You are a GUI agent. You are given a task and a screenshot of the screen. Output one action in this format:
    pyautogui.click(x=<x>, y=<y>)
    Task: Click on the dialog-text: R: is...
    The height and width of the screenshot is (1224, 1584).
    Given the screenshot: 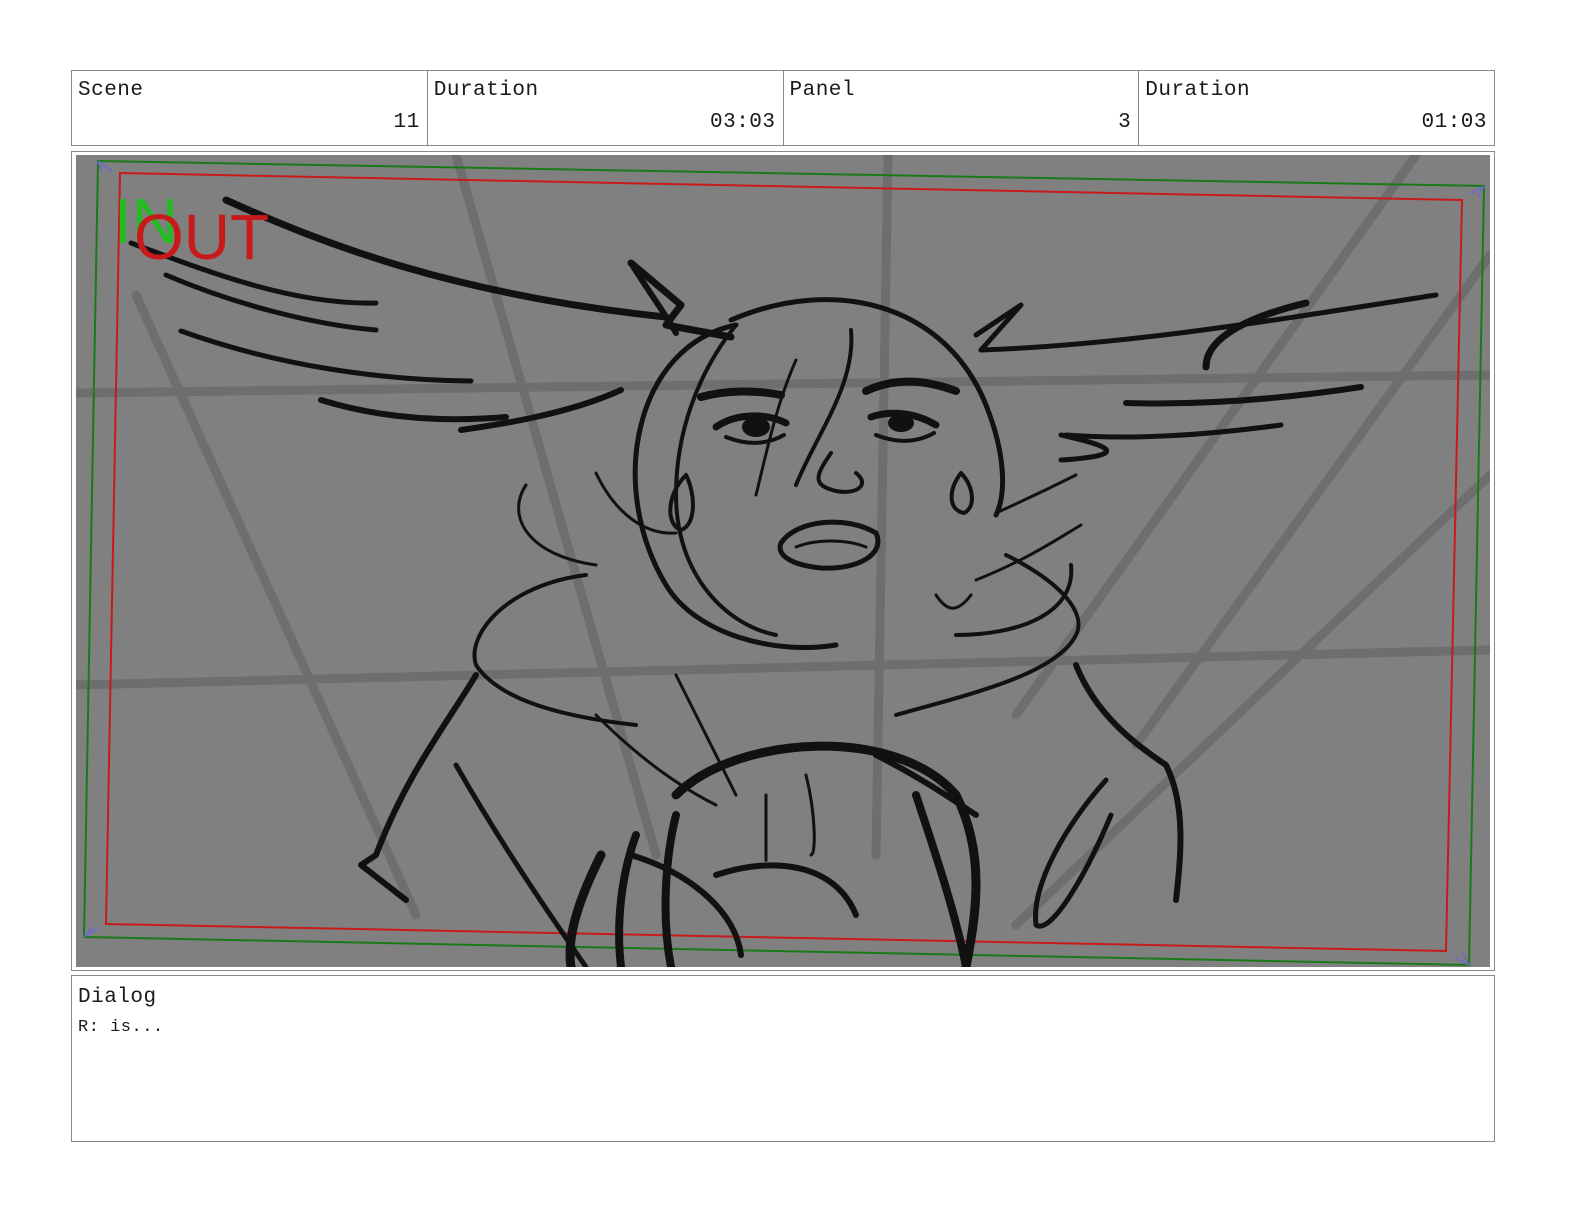 What is the action you would take?
    pyautogui.click(x=121, y=1027)
    